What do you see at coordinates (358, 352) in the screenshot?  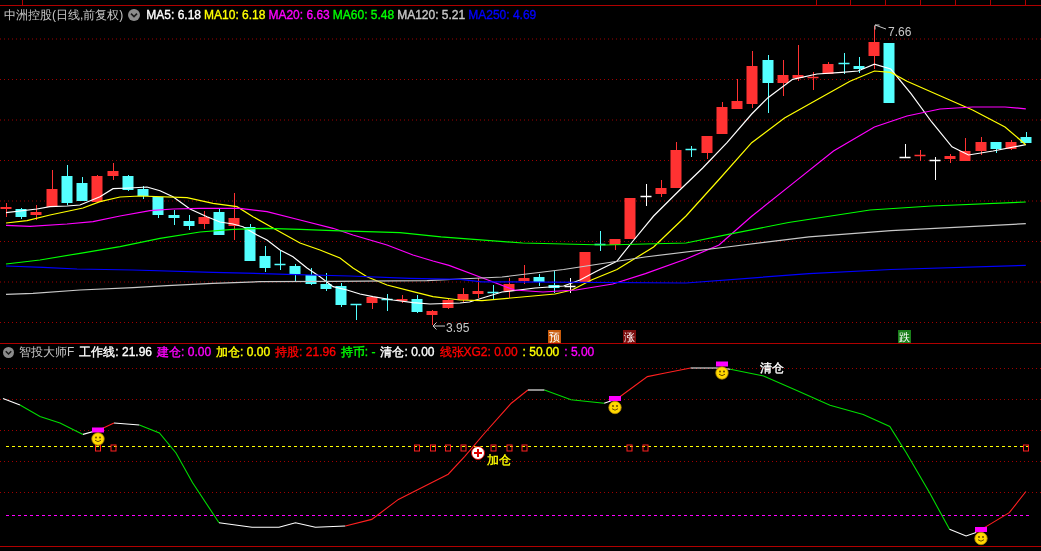 I see `indicator-readout: 持币: -` at bounding box center [358, 352].